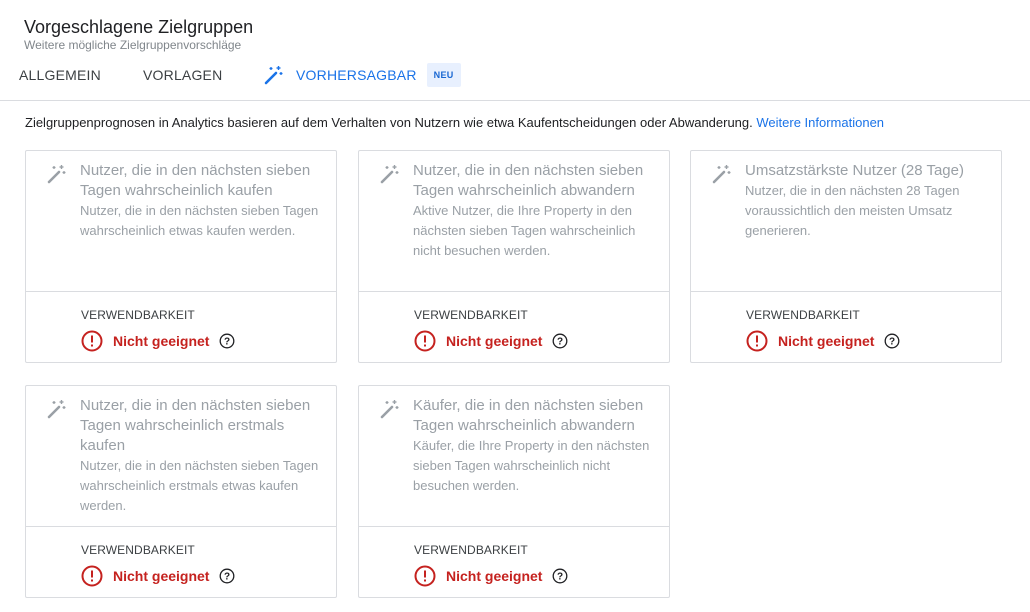  I want to click on page-subtitle: Weitere mögliche Zielgruppenvorschläge, so click(133, 45).